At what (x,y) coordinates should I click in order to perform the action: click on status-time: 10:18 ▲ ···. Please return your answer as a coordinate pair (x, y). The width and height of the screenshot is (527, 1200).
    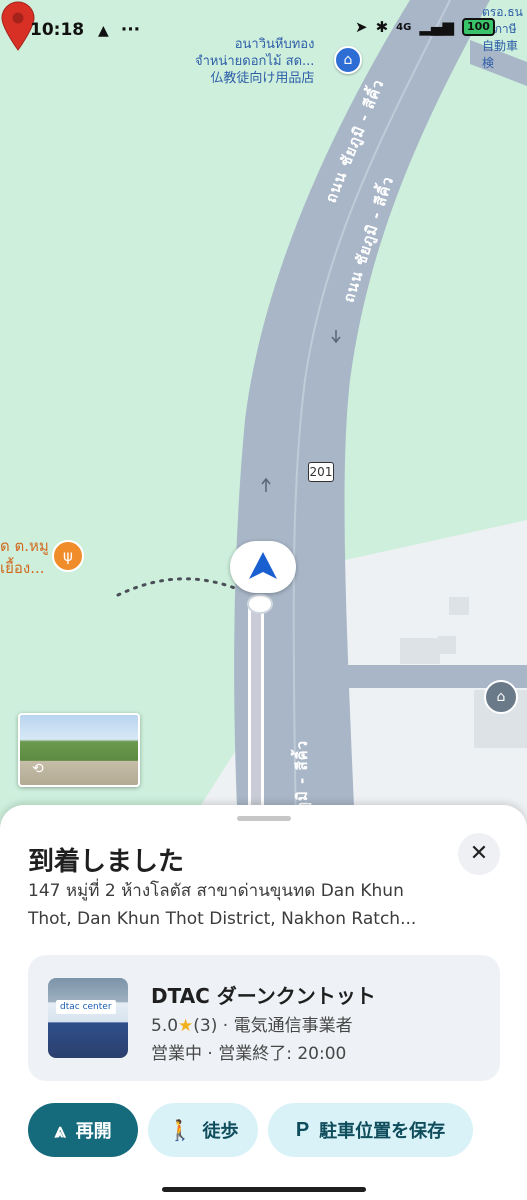
    Looking at the image, I should click on (85, 30).